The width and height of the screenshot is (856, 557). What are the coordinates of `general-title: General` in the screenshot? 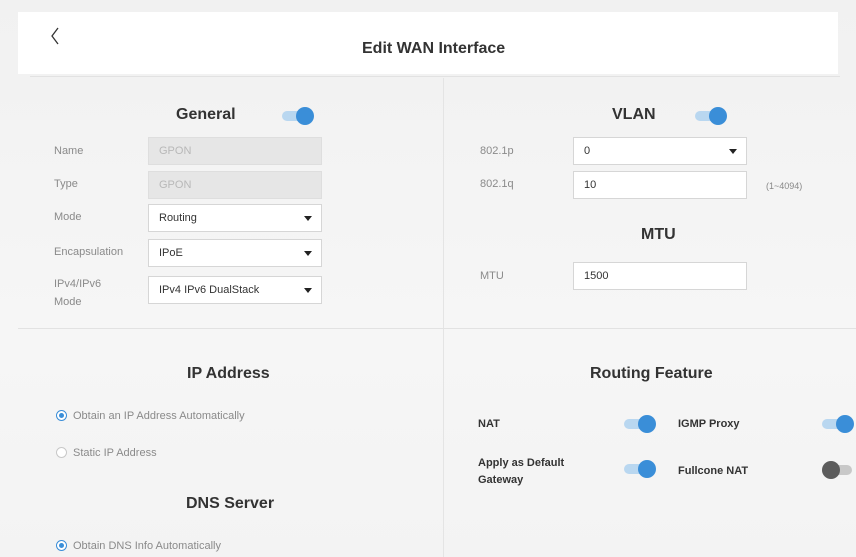 It's located at (206, 114).